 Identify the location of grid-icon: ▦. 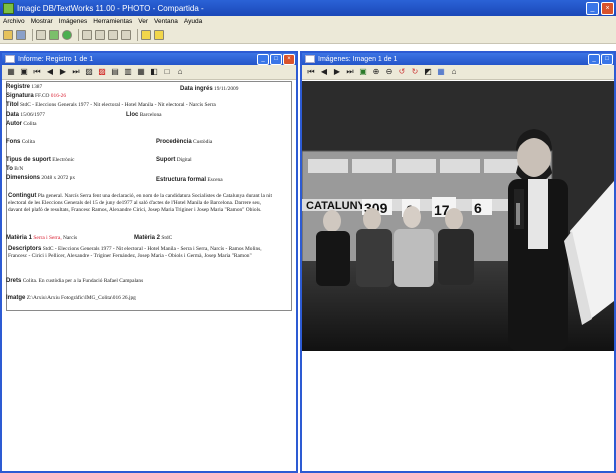
(441, 72).